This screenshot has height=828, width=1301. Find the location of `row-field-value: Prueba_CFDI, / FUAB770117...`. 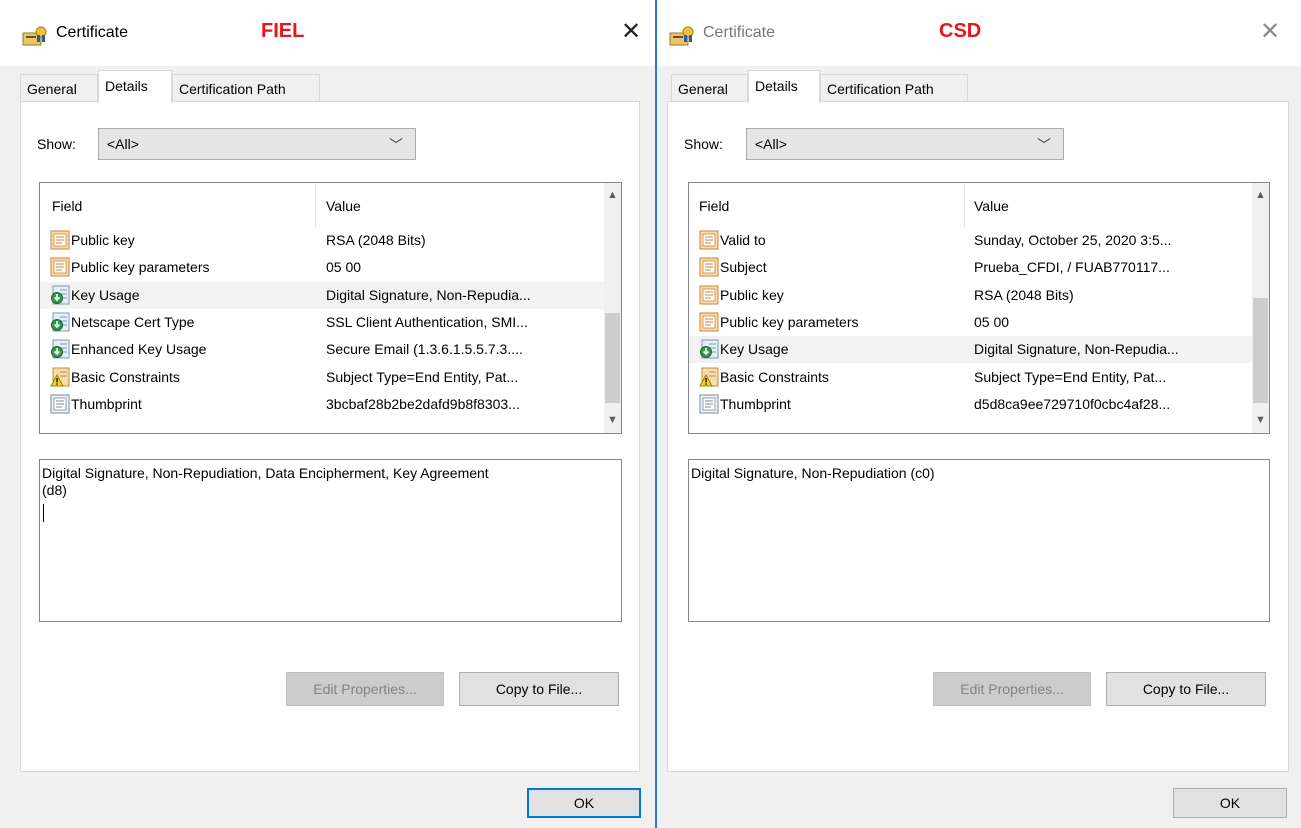

row-field-value: Prueba_CFDI, / FUAB770117... is located at coordinates (1072, 267).